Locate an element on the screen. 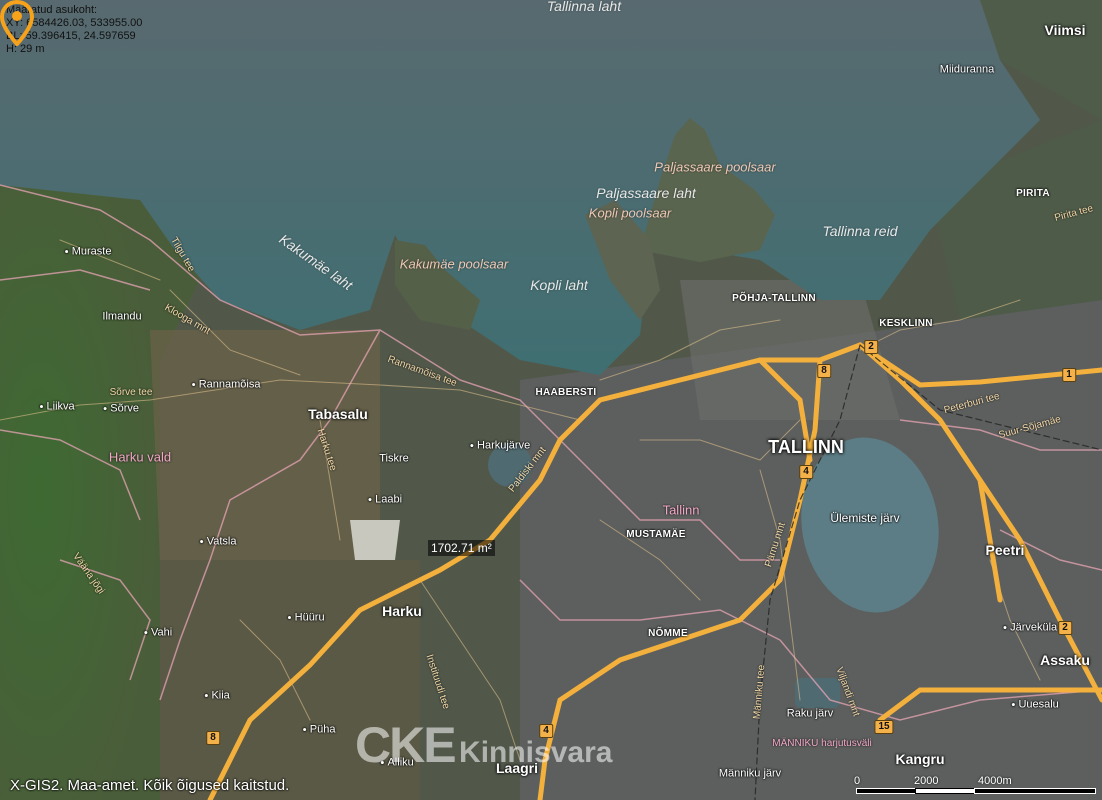 The width and height of the screenshot is (1102, 800). village-label: Kiia is located at coordinates (216, 696).